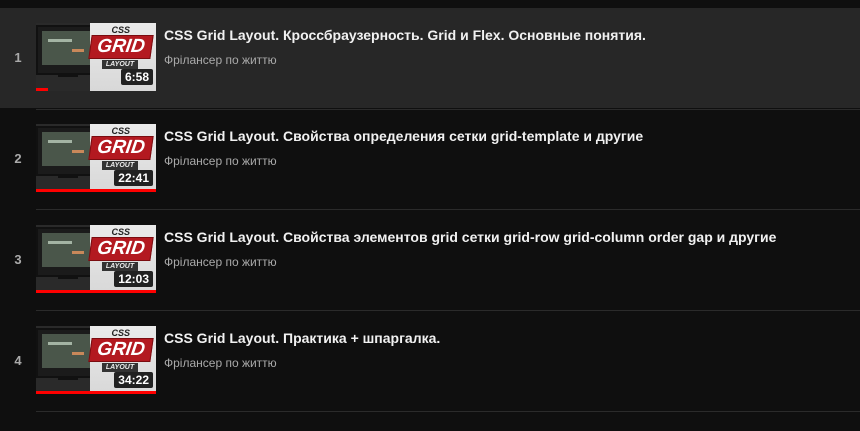  What do you see at coordinates (133, 178) in the screenshot?
I see `duration-badge: 22:41` at bounding box center [133, 178].